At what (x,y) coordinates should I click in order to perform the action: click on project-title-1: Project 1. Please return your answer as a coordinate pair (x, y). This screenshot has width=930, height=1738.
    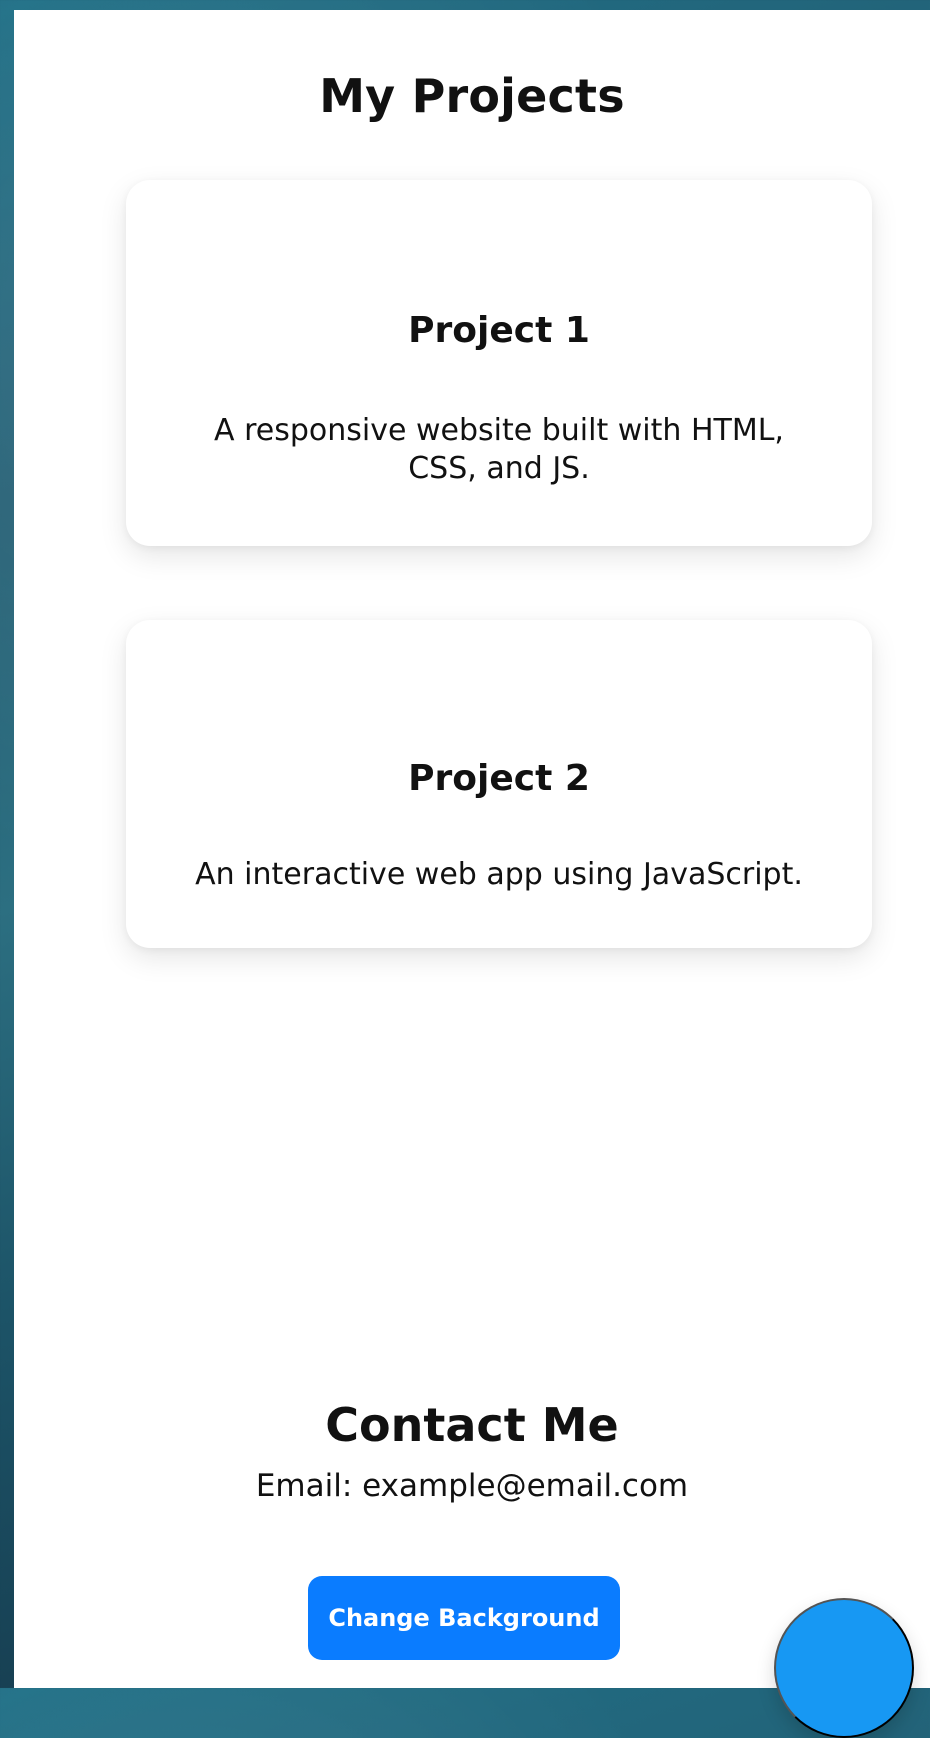
    Looking at the image, I should click on (499, 330).